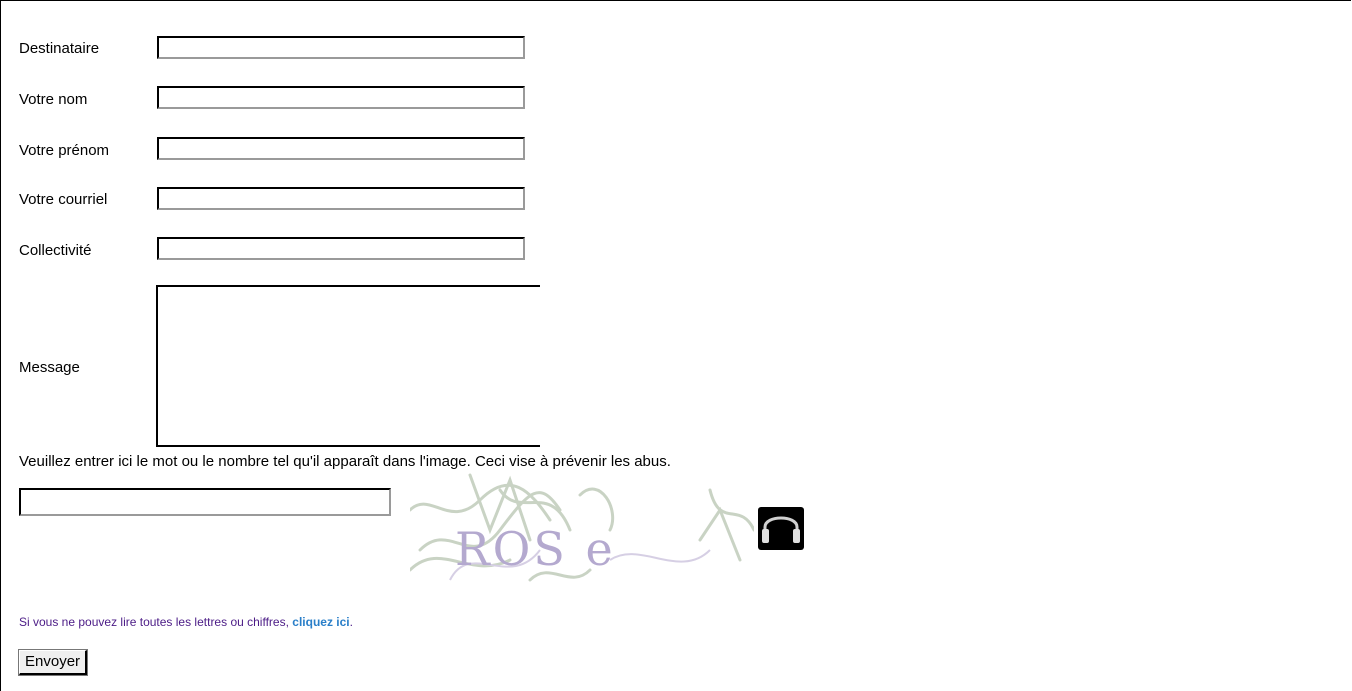  Describe the element at coordinates (341, 148) in the screenshot. I see `first-name-field` at that location.